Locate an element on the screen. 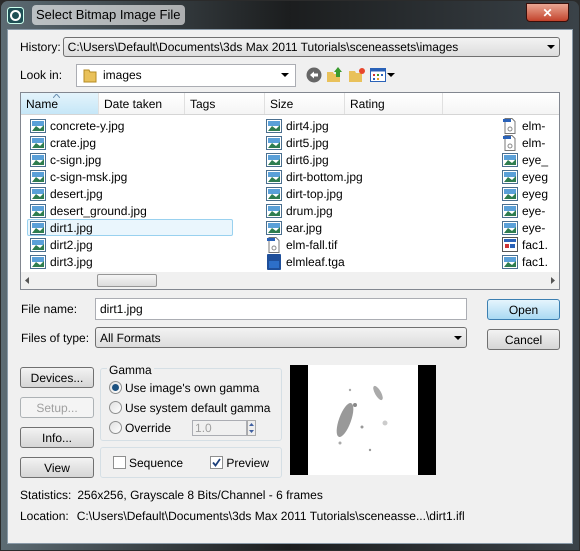  scrollbar-thumb is located at coordinates (127, 280).